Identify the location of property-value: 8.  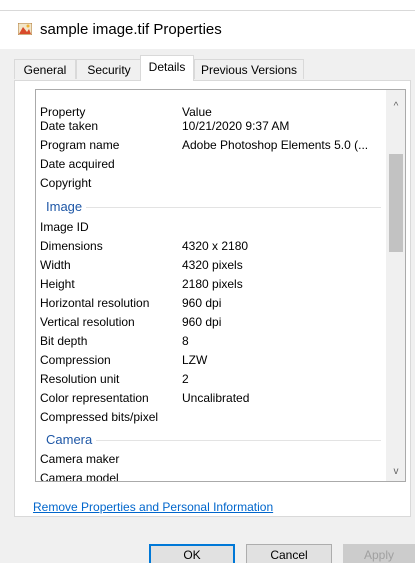
(185, 341).